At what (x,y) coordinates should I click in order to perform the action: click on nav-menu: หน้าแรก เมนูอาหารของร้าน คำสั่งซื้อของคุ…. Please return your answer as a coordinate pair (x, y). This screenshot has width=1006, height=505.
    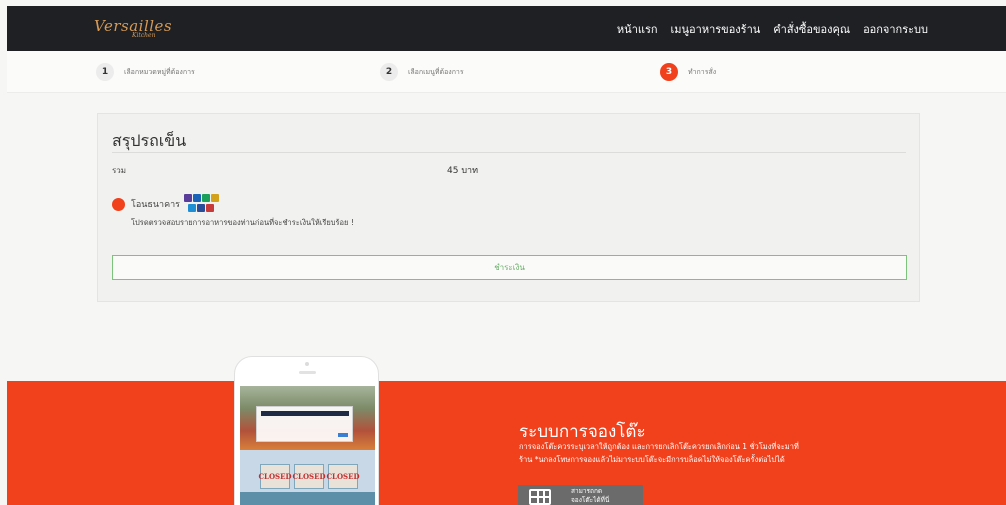
    Looking at the image, I should click on (772, 28).